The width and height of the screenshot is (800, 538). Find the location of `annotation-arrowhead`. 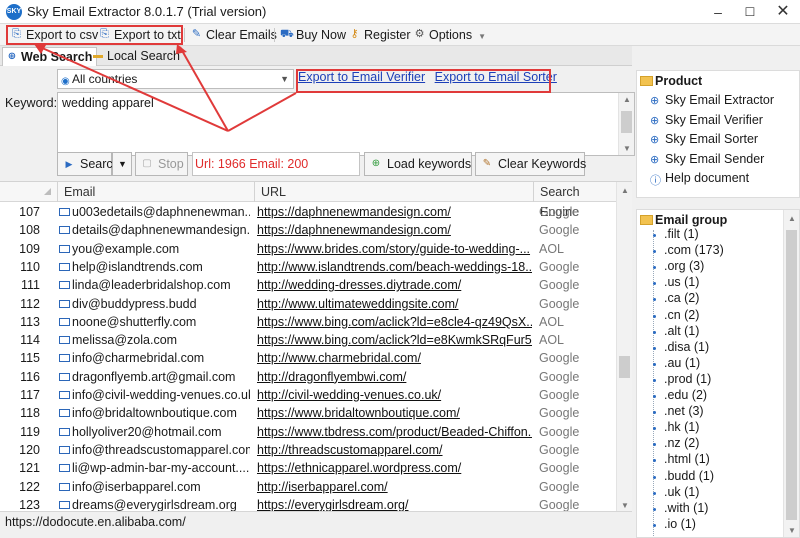

annotation-arrowhead is located at coordinates (181, 49).